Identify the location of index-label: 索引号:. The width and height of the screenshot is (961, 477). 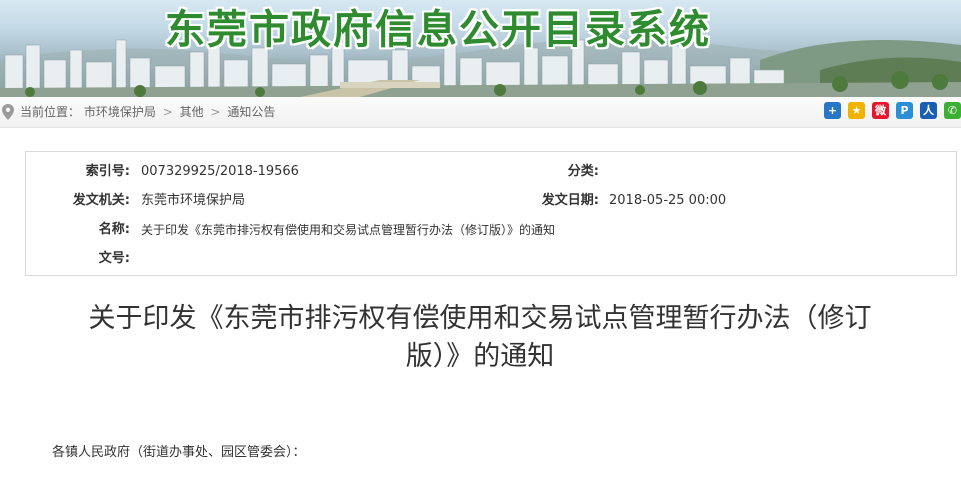
(107, 171).